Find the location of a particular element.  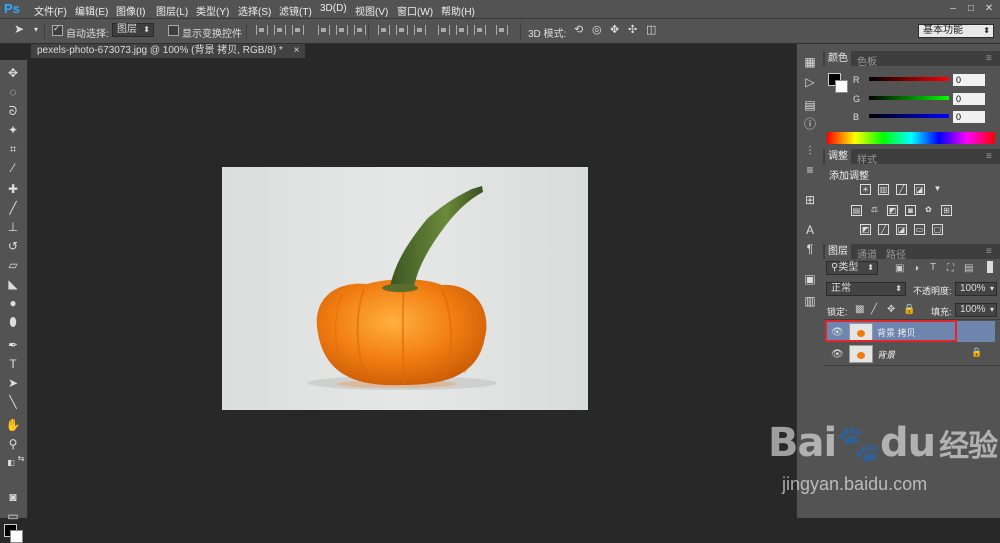

clone-source-icon: ⊞ is located at coordinates (810, 200).